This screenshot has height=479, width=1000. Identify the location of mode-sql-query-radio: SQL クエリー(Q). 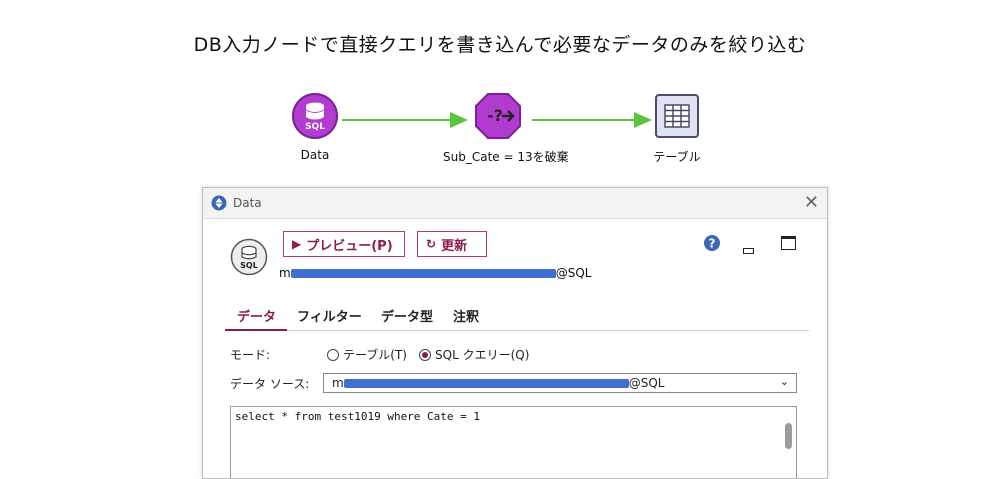
(474, 354).